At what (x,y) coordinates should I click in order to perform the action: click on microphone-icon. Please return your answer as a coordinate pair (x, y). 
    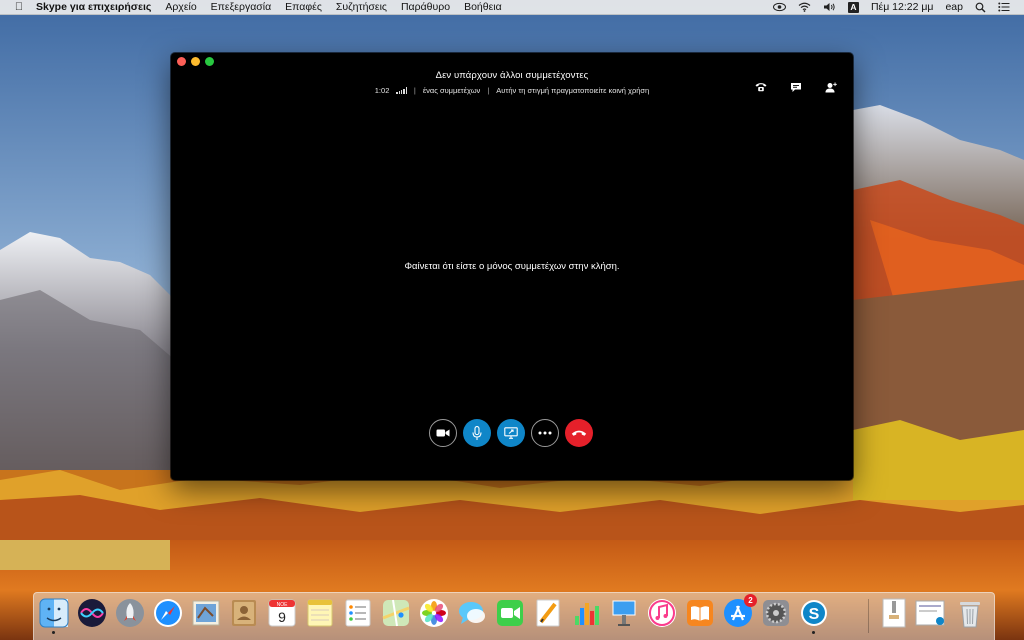
    Looking at the image, I should click on (477, 432).